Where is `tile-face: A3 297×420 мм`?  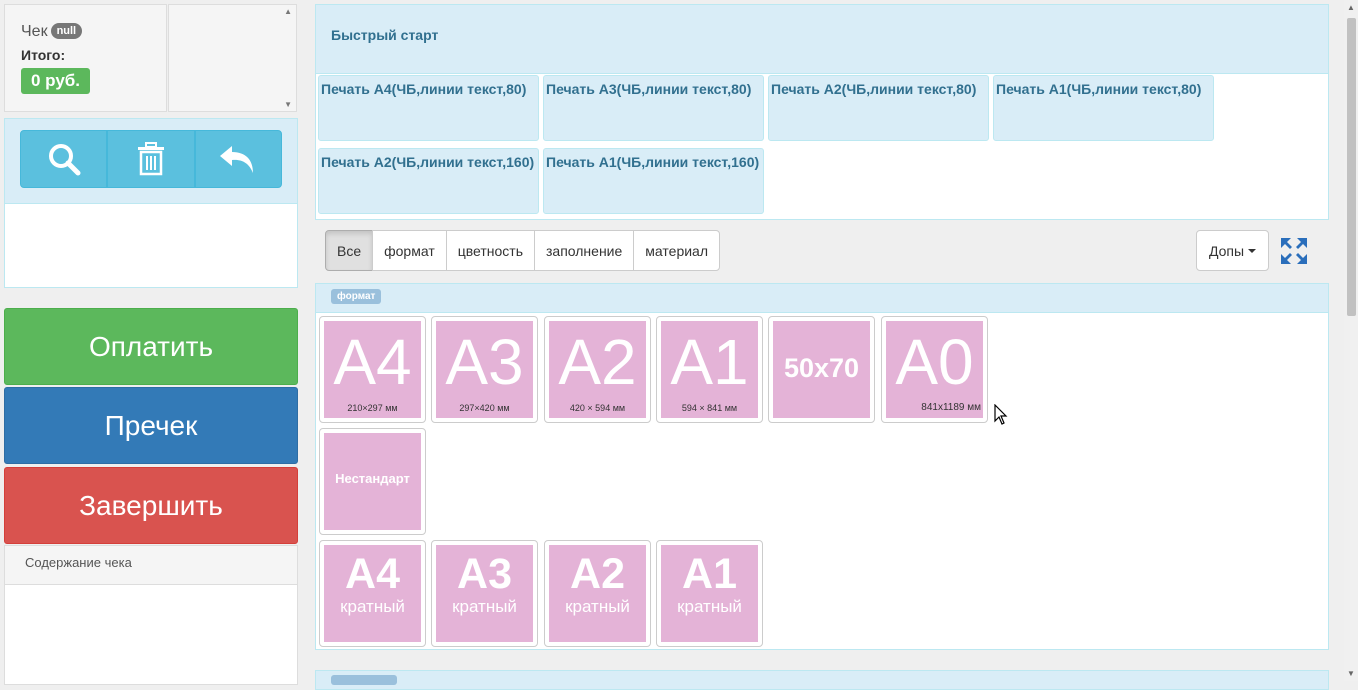
tile-face: A3 297×420 мм is located at coordinates (484, 369).